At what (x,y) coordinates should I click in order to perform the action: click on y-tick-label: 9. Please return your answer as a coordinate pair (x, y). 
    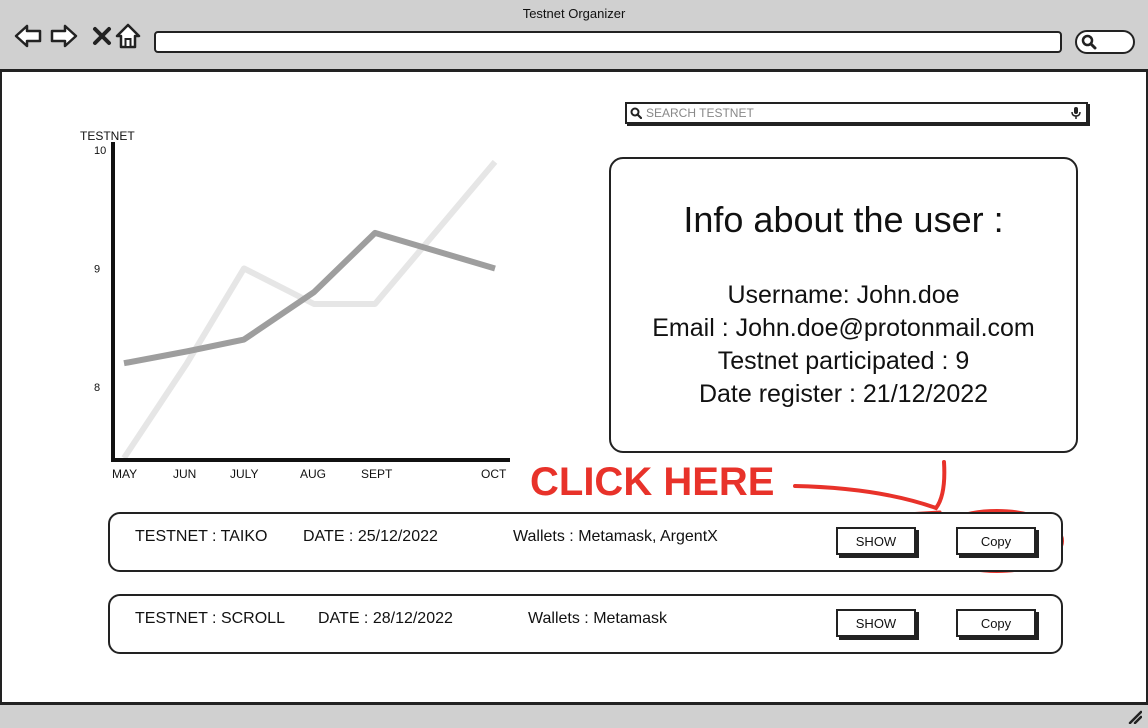
    Looking at the image, I should click on (97, 269).